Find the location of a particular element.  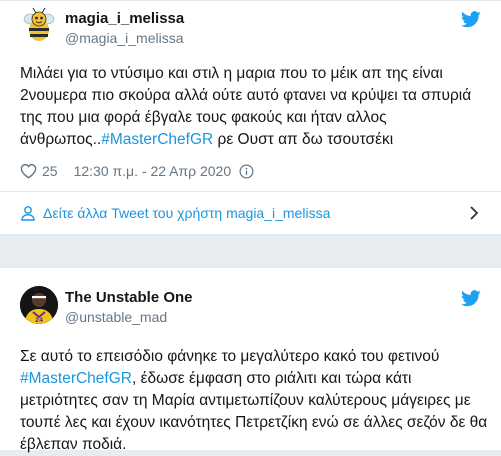

tweet-text-part: ρε Ουστ απ δω τσουτσέκι is located at coordinates (303, 139).